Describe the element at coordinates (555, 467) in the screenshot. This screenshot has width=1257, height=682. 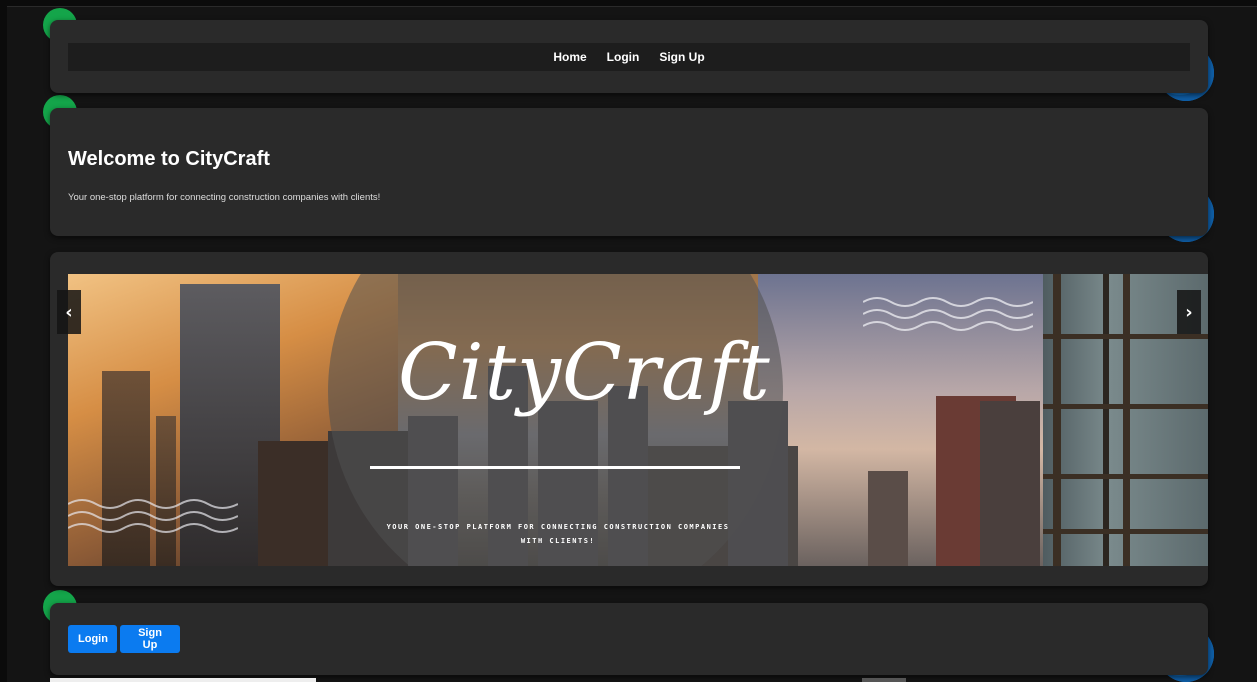
I see `logo-underline` at that location.